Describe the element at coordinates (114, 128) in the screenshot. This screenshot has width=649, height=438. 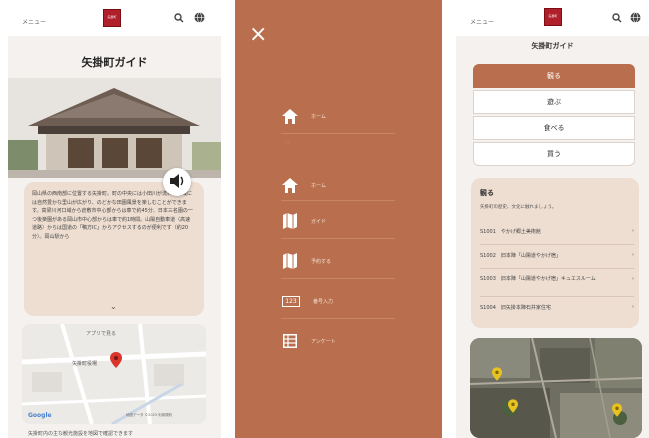
I see `hero-photo` at that location.